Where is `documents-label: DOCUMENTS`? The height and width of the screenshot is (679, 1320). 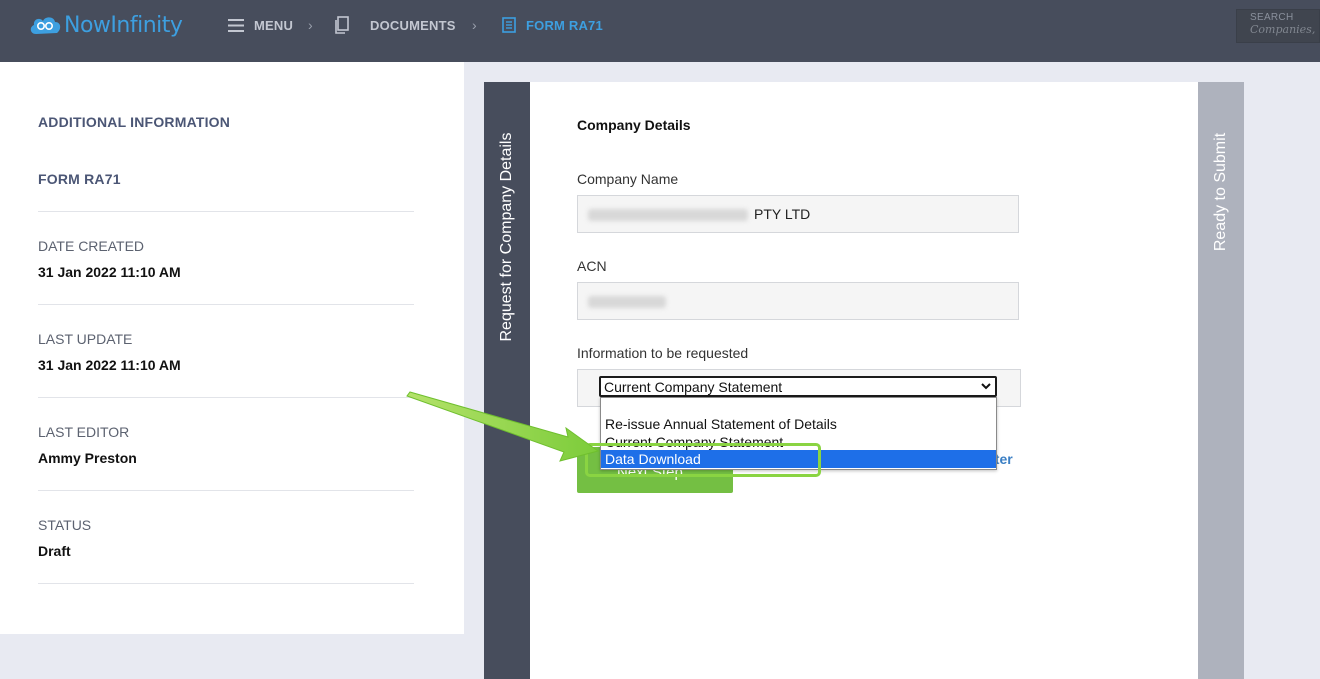 documents-label: DOCUMENTS is located at coordinates (413, 25).